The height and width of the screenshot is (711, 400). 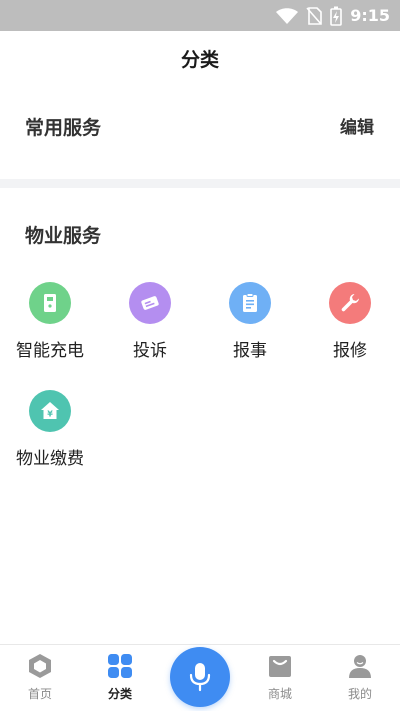 I want to click on common-services-title: 常用服务, so click(x=63, y=128).